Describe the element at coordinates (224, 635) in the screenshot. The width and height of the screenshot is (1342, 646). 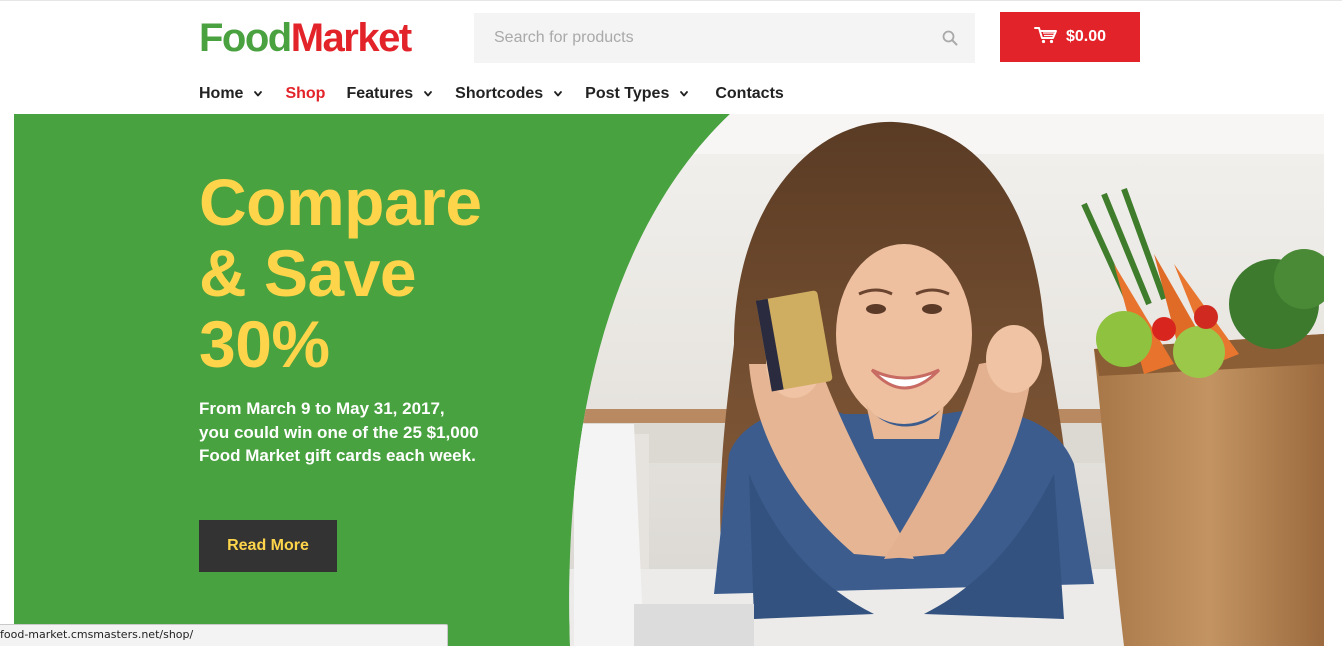
I see `status-bar-url: food-market.cmsmasters.net/shop/` at that location.